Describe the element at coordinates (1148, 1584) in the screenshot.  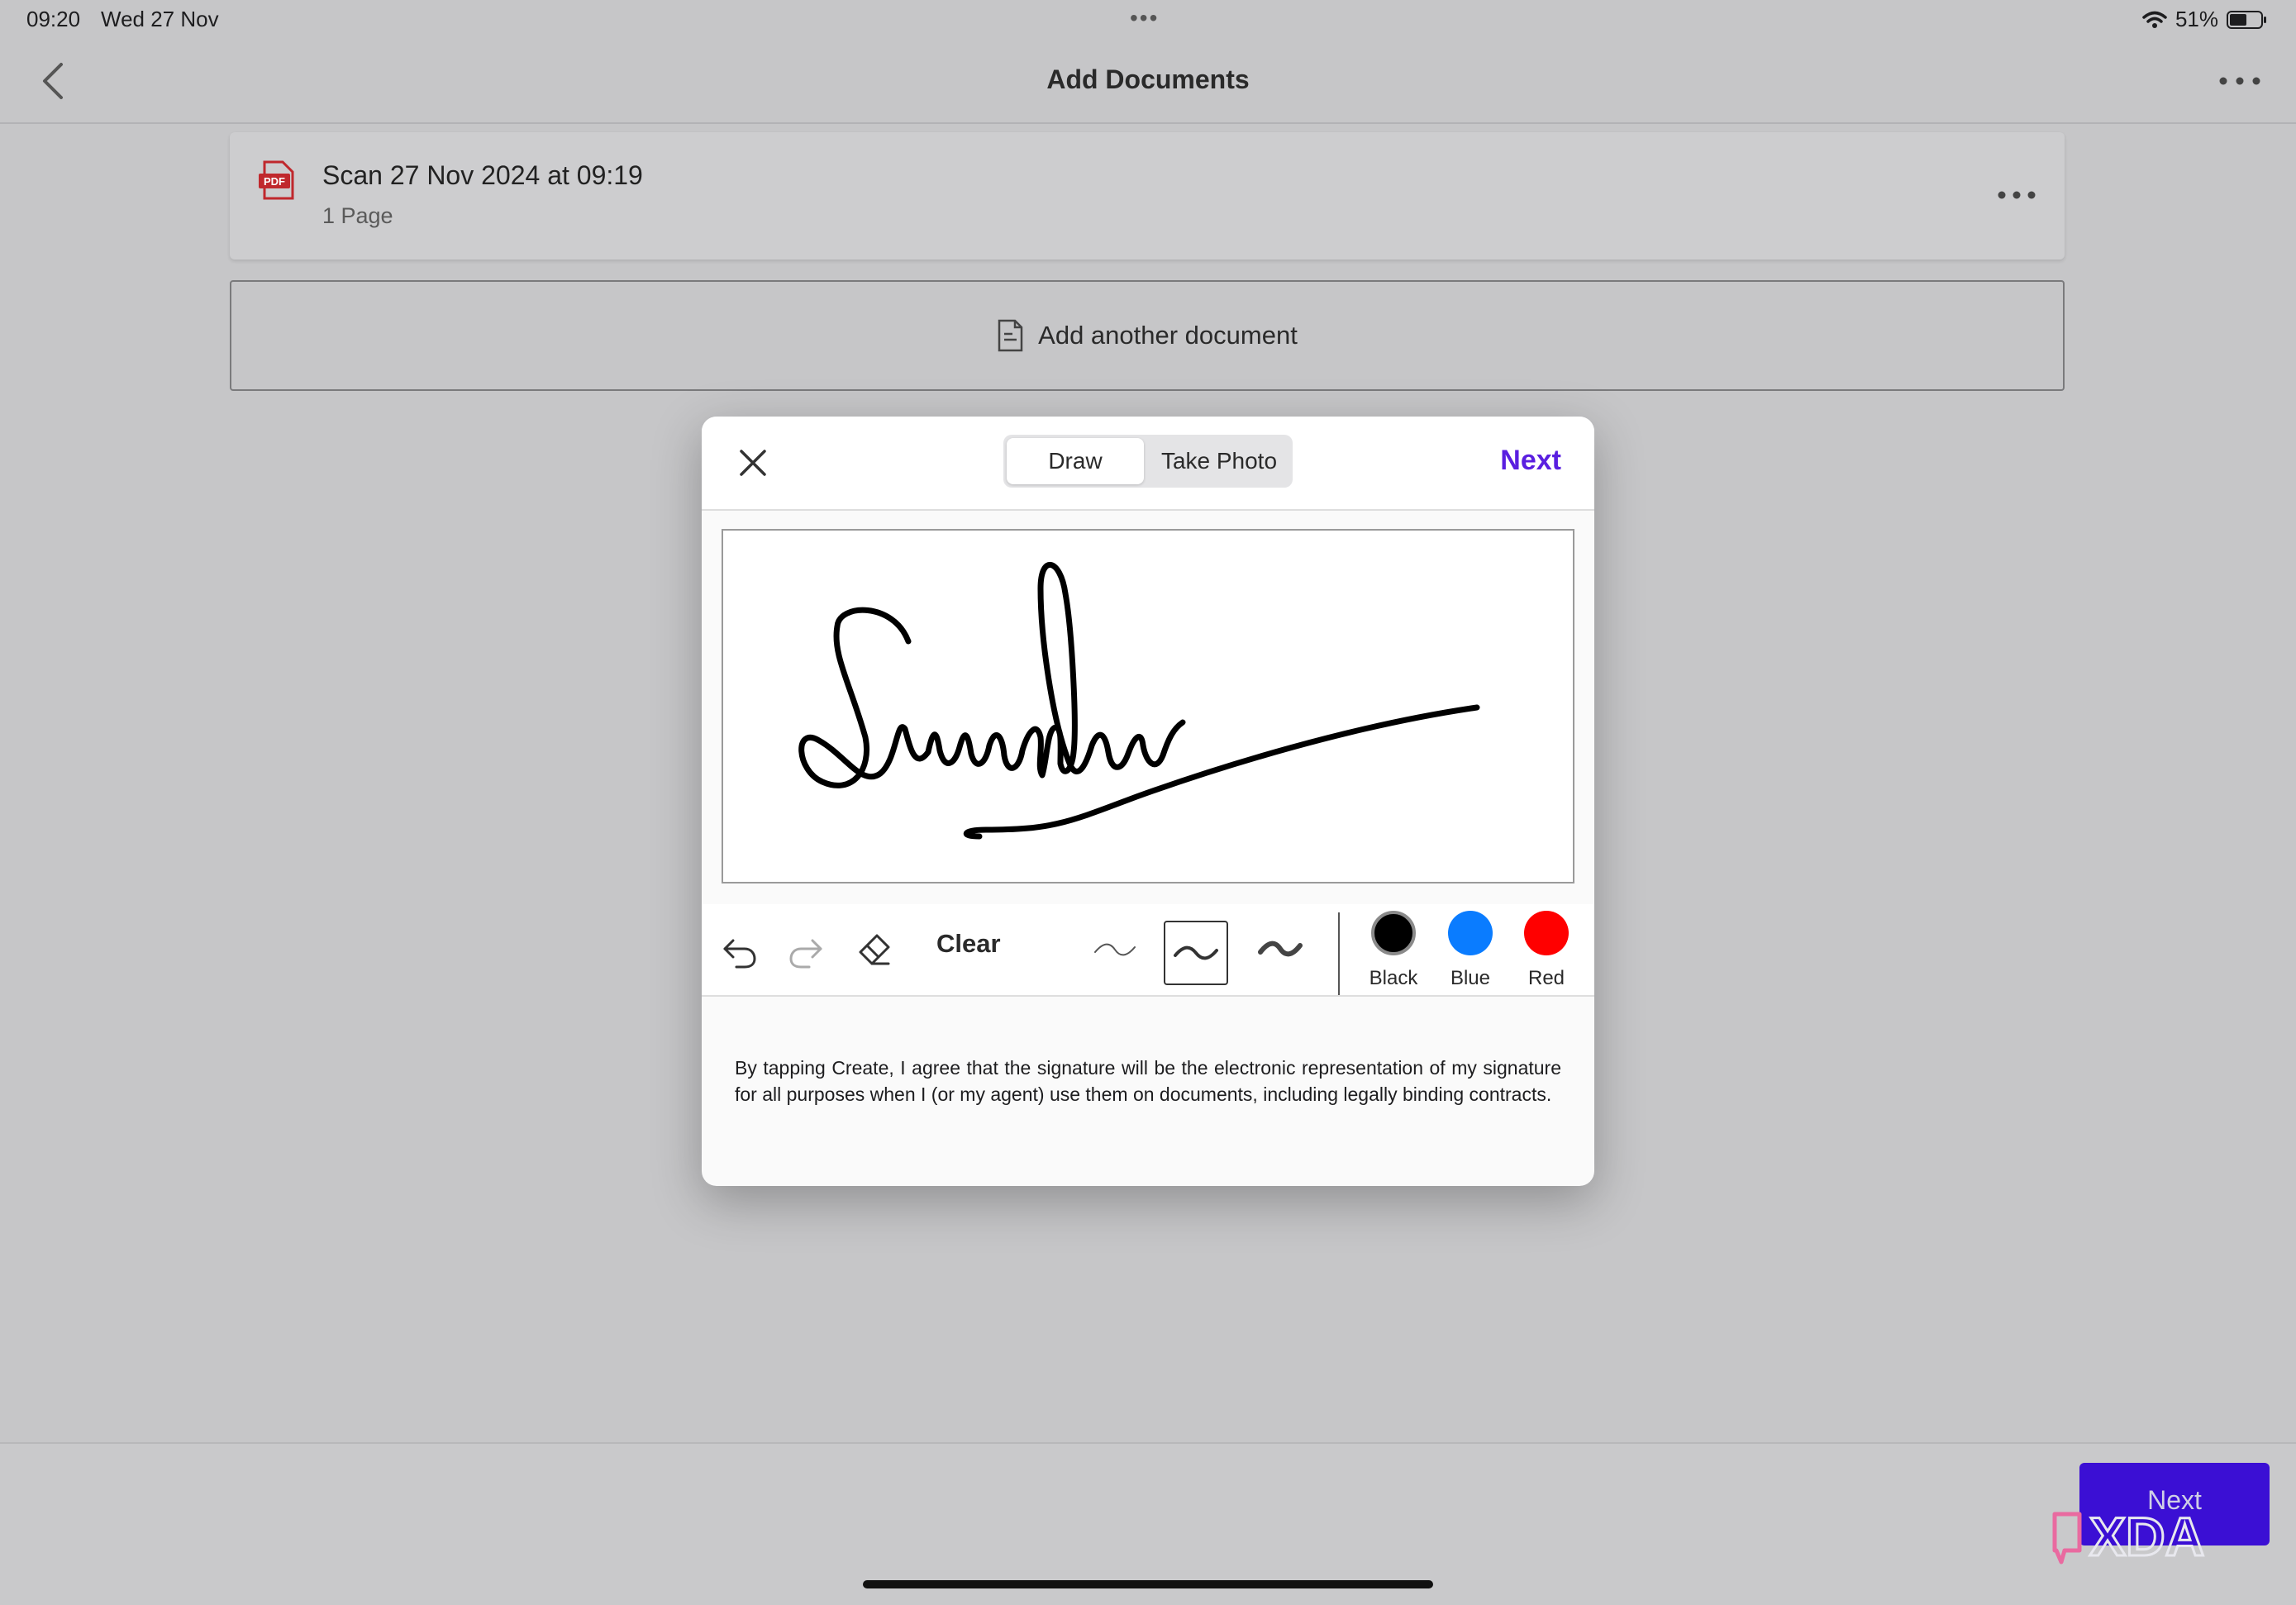
I see `home-indicator` at that location.